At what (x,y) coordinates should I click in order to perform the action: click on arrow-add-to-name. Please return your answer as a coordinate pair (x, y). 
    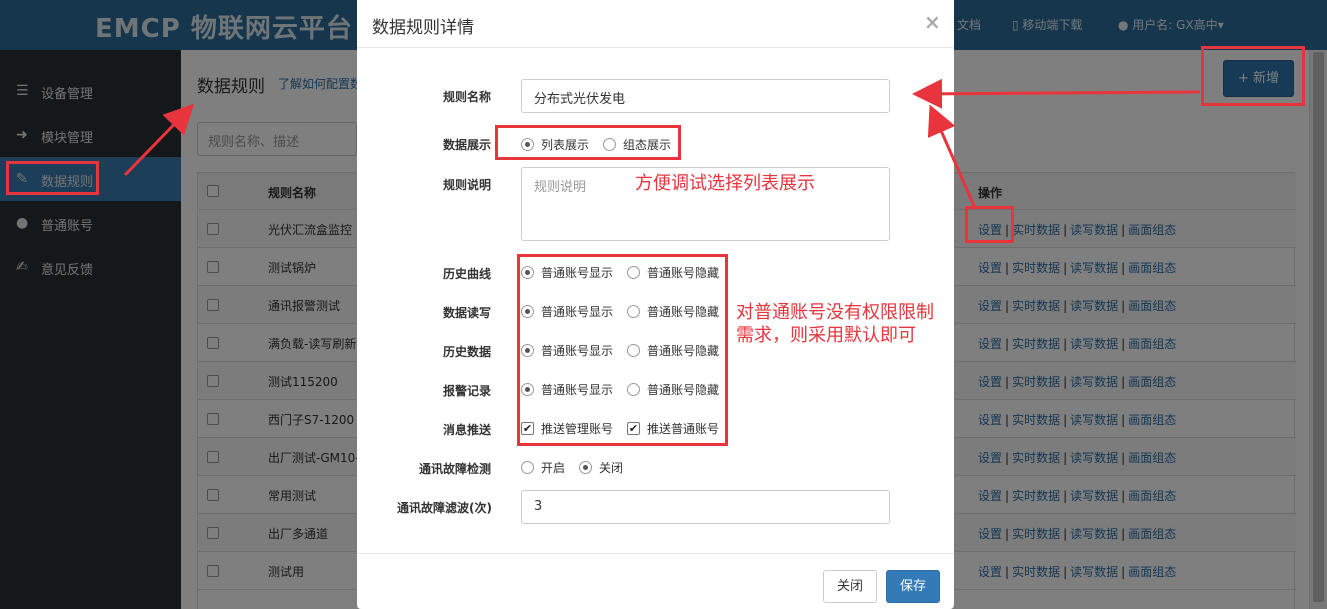
    Looking at the image, I should click on (1056, 93).